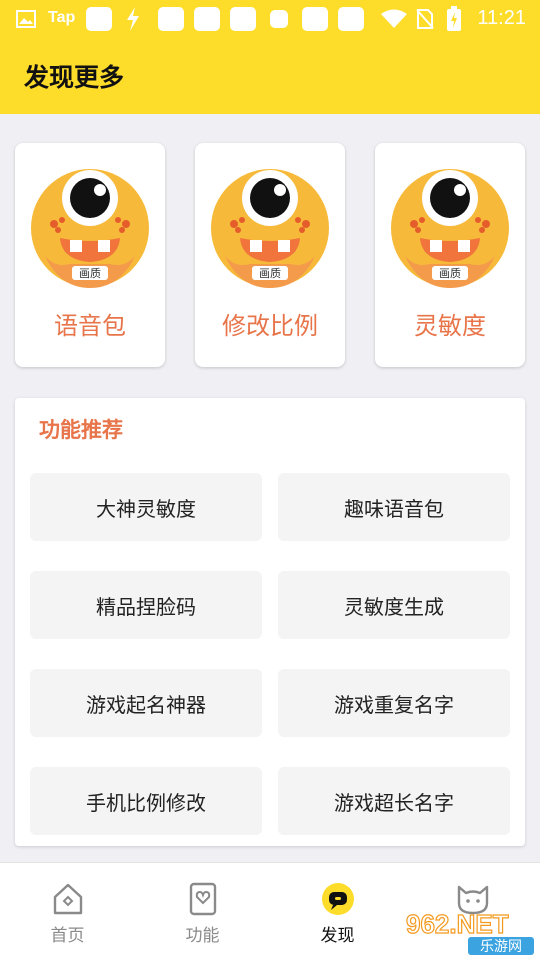  I want to click on nav-item-discover: 发现, so click(337, 911).